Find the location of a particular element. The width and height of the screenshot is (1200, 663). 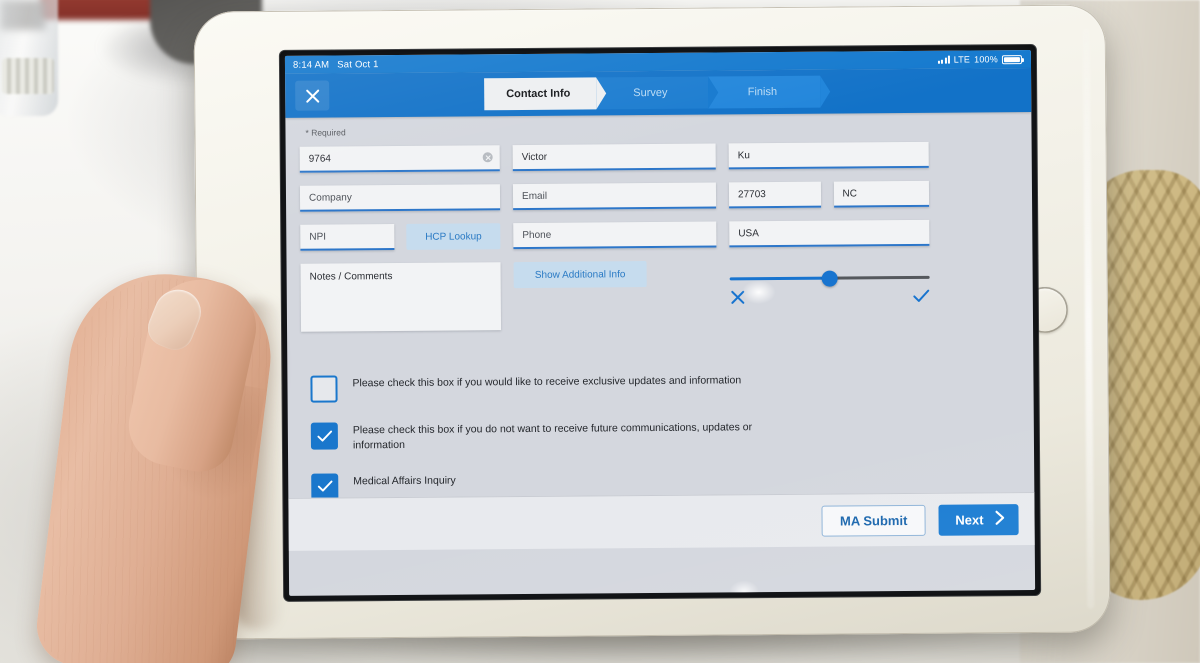

state-field: NC is located at coordinates (881, 194).